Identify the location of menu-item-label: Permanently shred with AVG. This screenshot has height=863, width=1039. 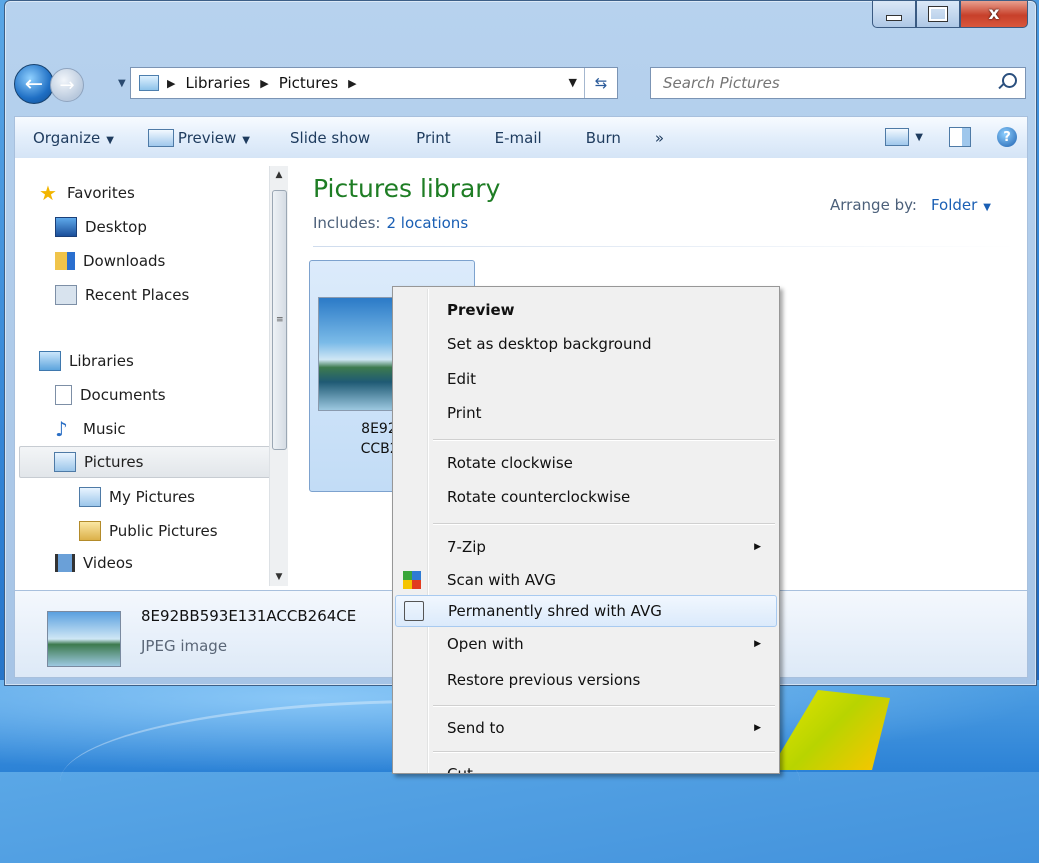
(555, 611).